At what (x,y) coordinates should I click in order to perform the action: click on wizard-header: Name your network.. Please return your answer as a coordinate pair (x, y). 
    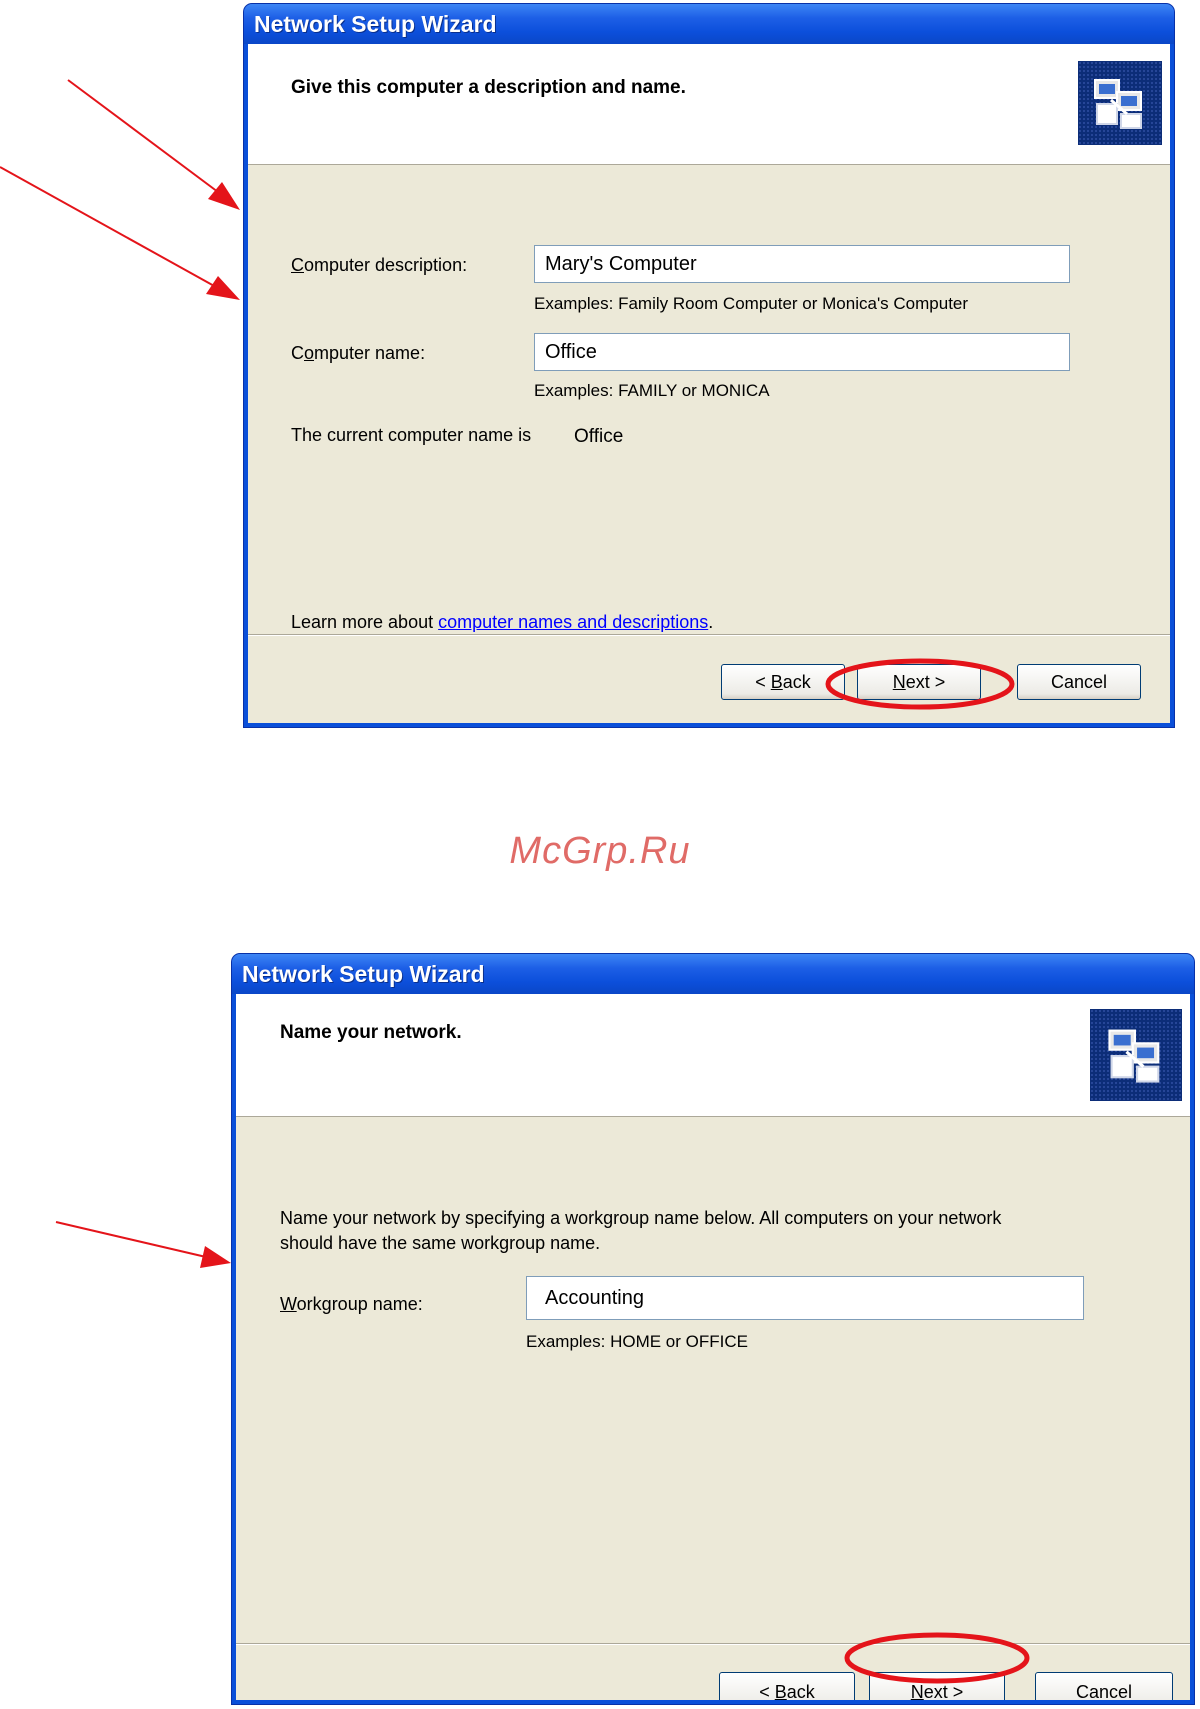
    Looking at the image, I should click on (713, 1055).